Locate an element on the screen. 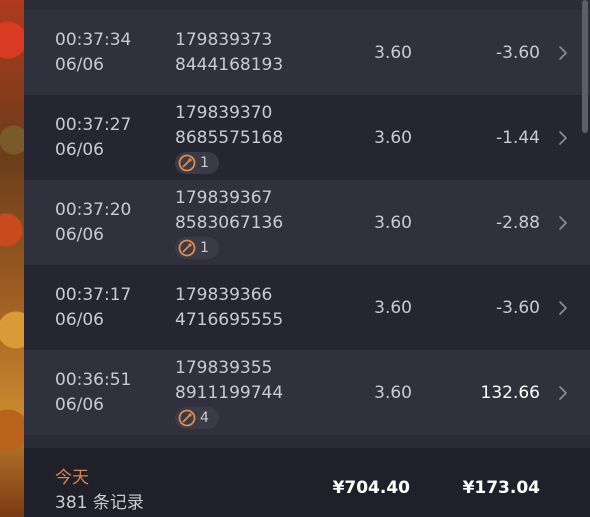 The height and width of the screenshot is (517, 590). row-transaction-id: 179839370 8685575168 1 is located at coordinates (229, 137).